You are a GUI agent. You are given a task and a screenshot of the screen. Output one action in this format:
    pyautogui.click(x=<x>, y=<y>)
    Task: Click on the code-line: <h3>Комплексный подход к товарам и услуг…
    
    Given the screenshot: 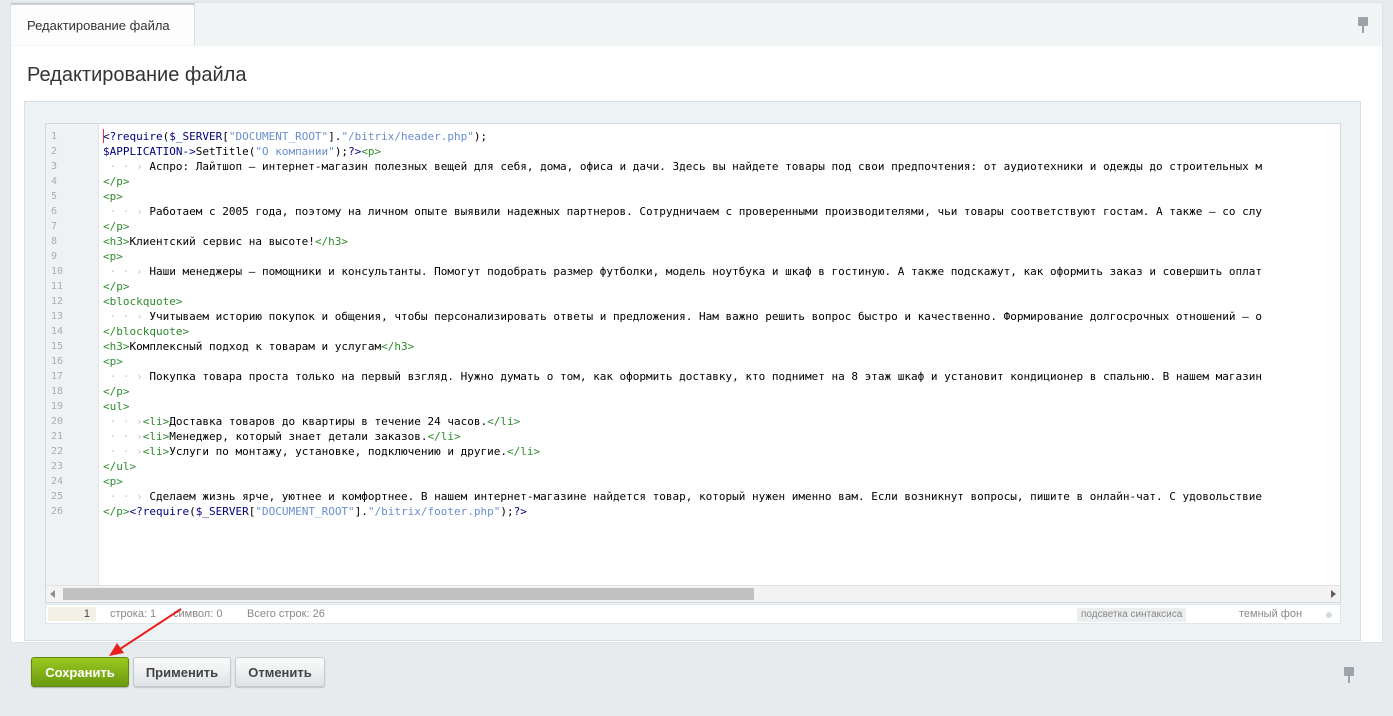 What is the action you would take?
    pyautogui.click(x=258, y=346)
    